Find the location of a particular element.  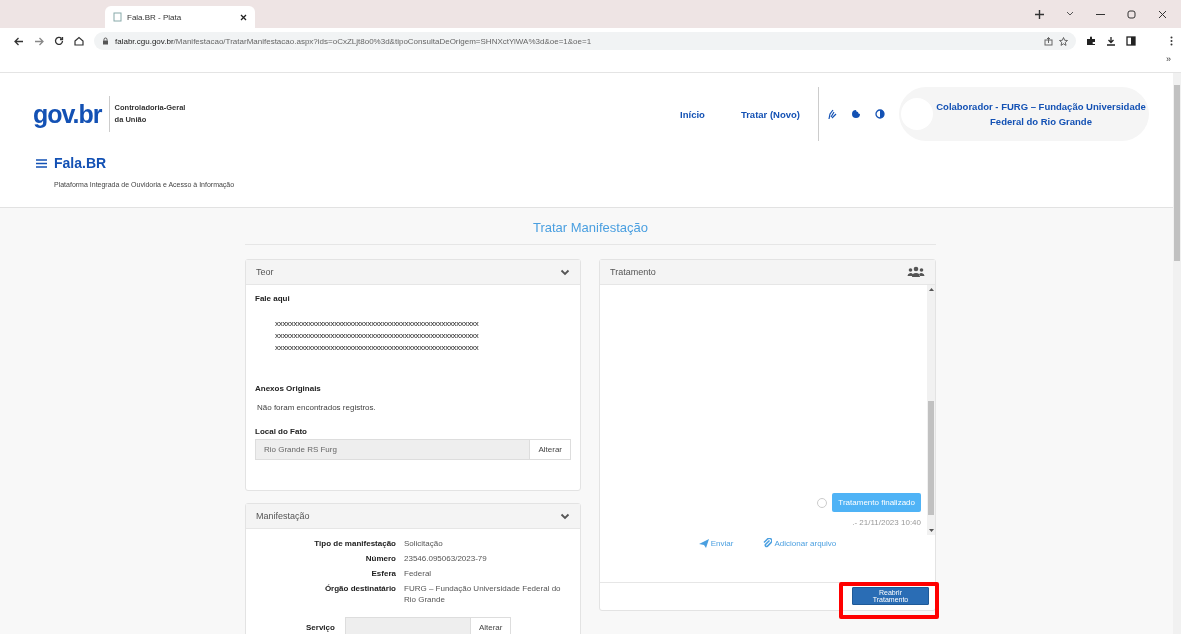

card-title: Tratamento is located at coordinates (633, 272).